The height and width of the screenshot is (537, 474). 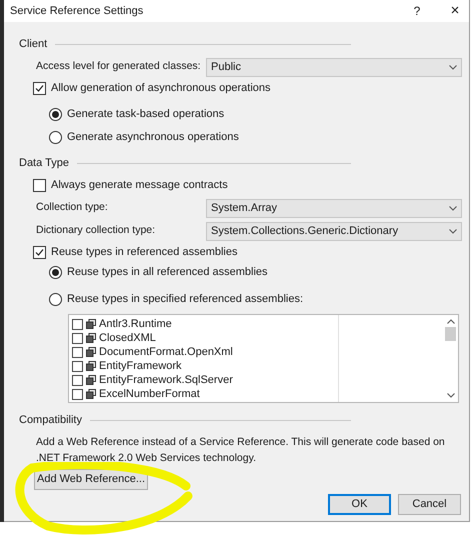 I want to click on radio-label: Generate task-based operations, so click(x=145, y=114).